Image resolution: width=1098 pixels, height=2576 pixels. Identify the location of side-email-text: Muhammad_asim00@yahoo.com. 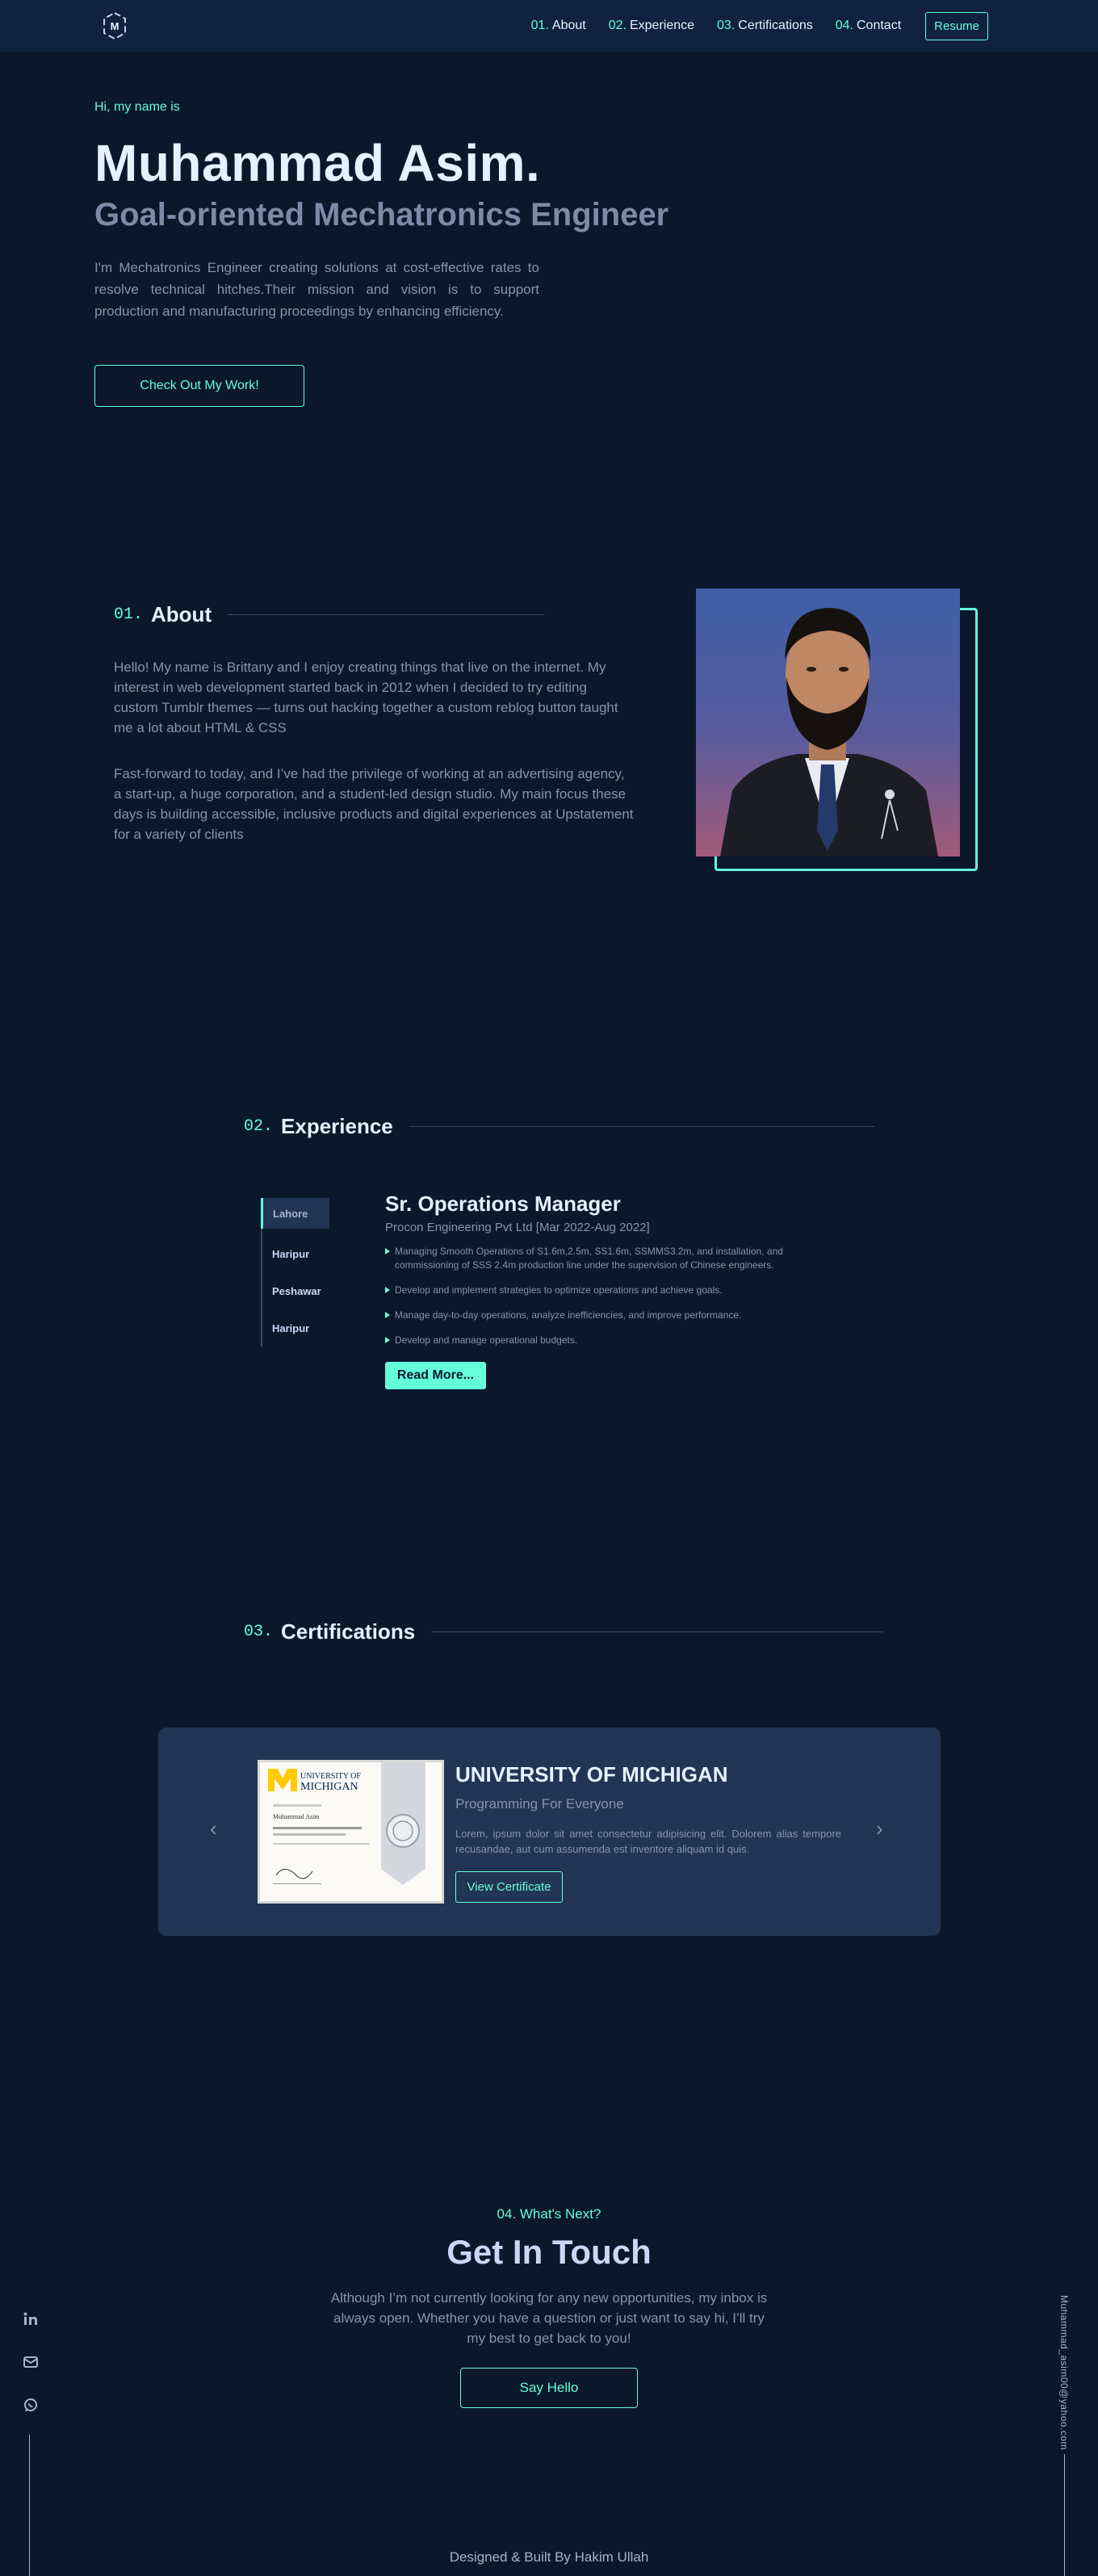
(1064, 2372).